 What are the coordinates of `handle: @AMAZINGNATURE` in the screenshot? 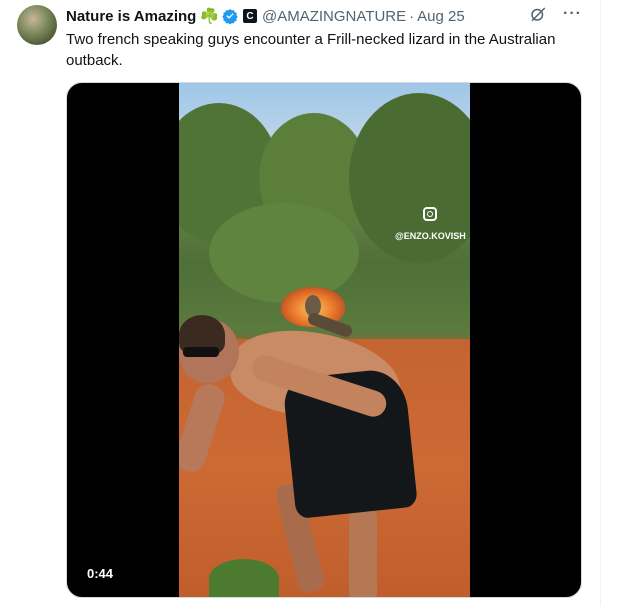 It's located at (334, 16).